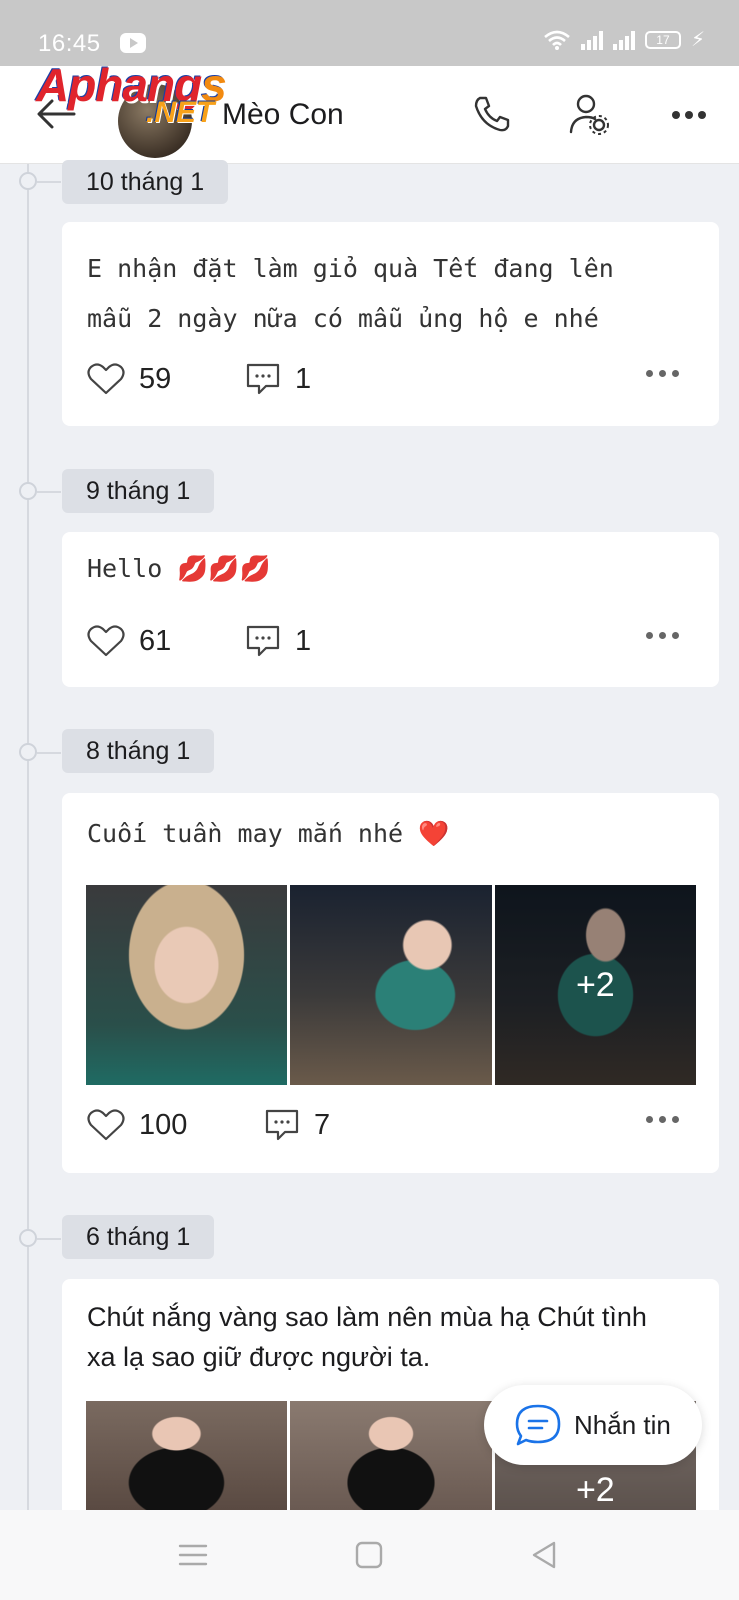 This screenshot has width=739, height=1600. I want to click on charging-icon: ⚡, so click(697, 40).